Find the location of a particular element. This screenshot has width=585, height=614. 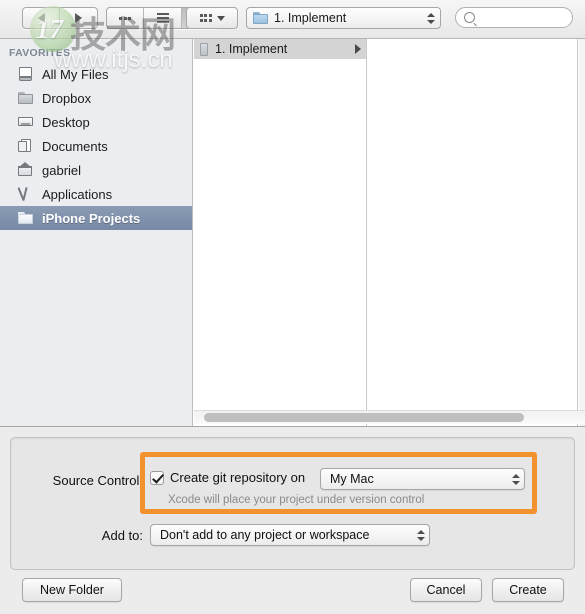

search-input is located at coordinates (525, 17).